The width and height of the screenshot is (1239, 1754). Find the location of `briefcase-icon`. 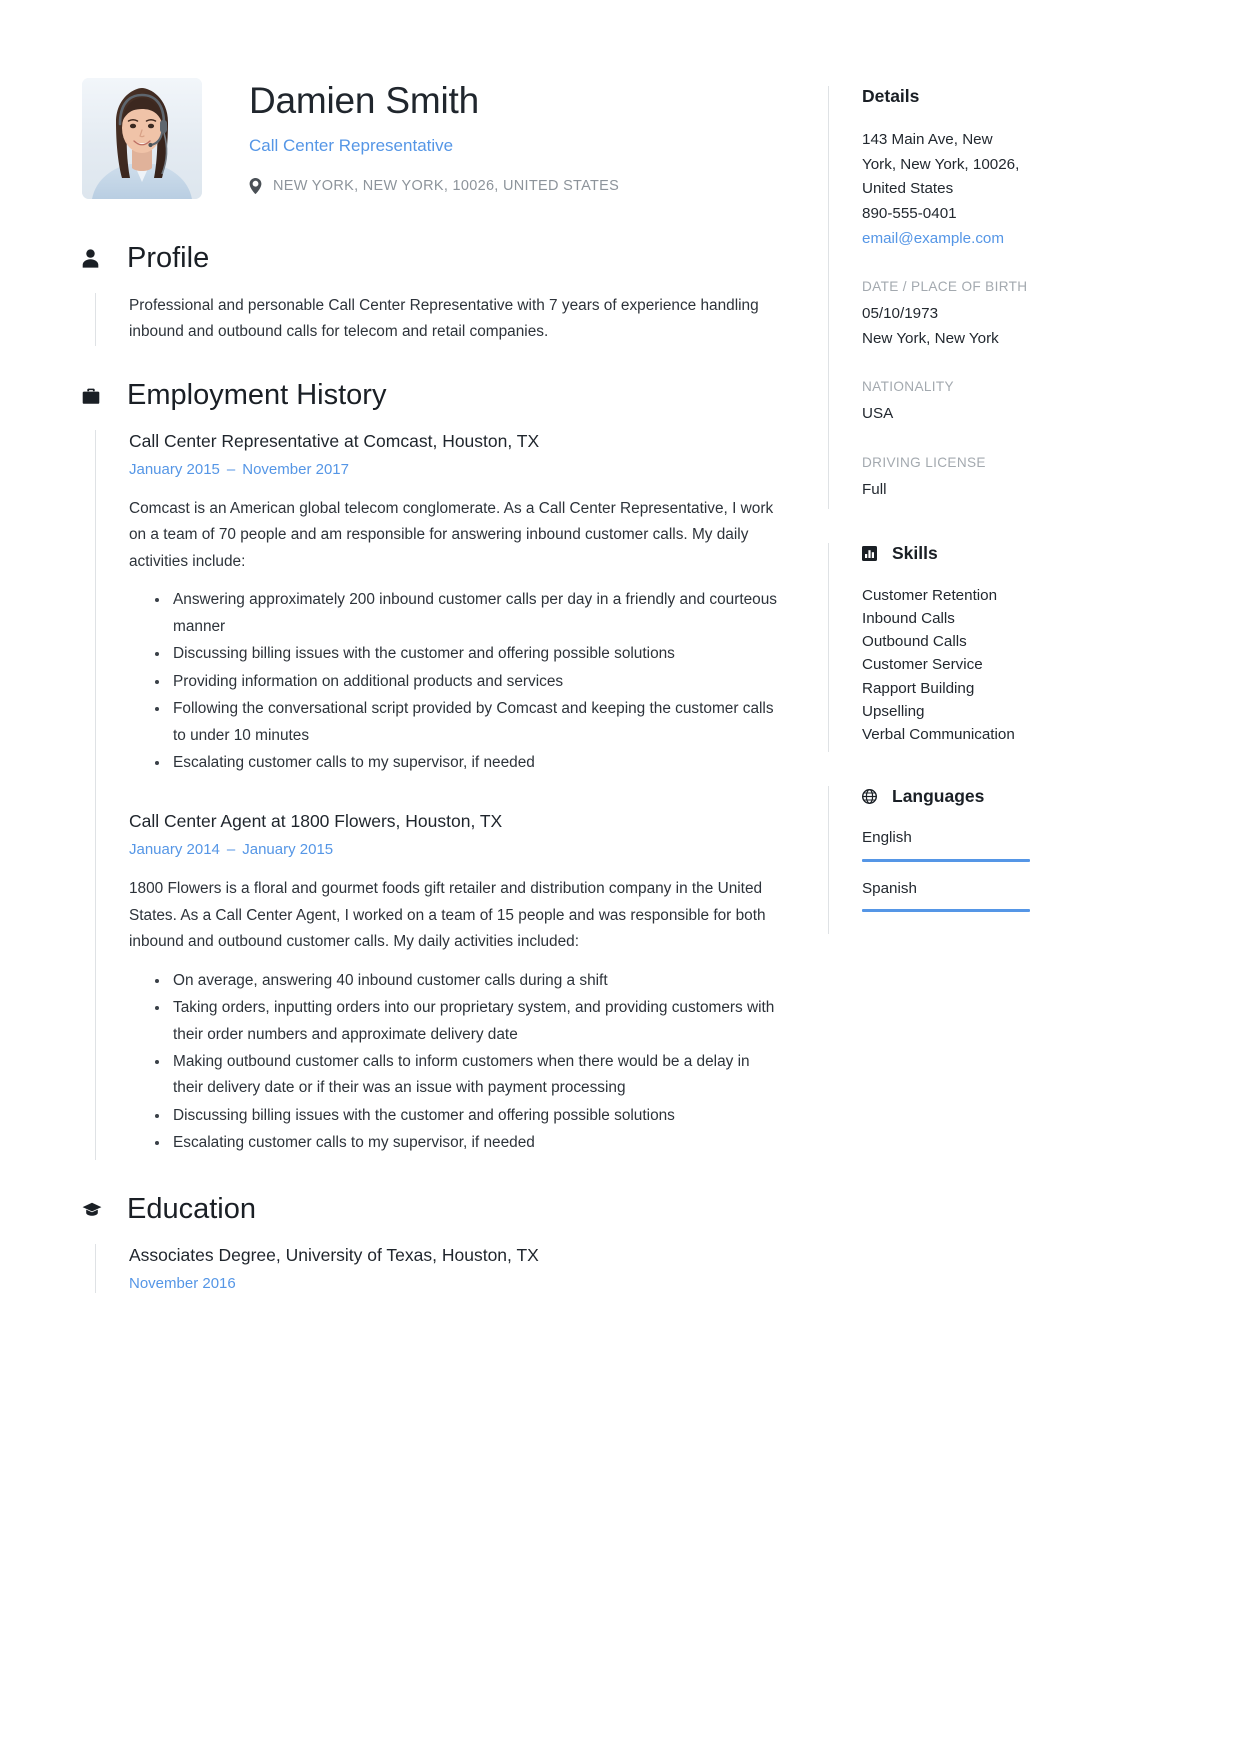

briefcase-icon is located at coordinates (95, 396).